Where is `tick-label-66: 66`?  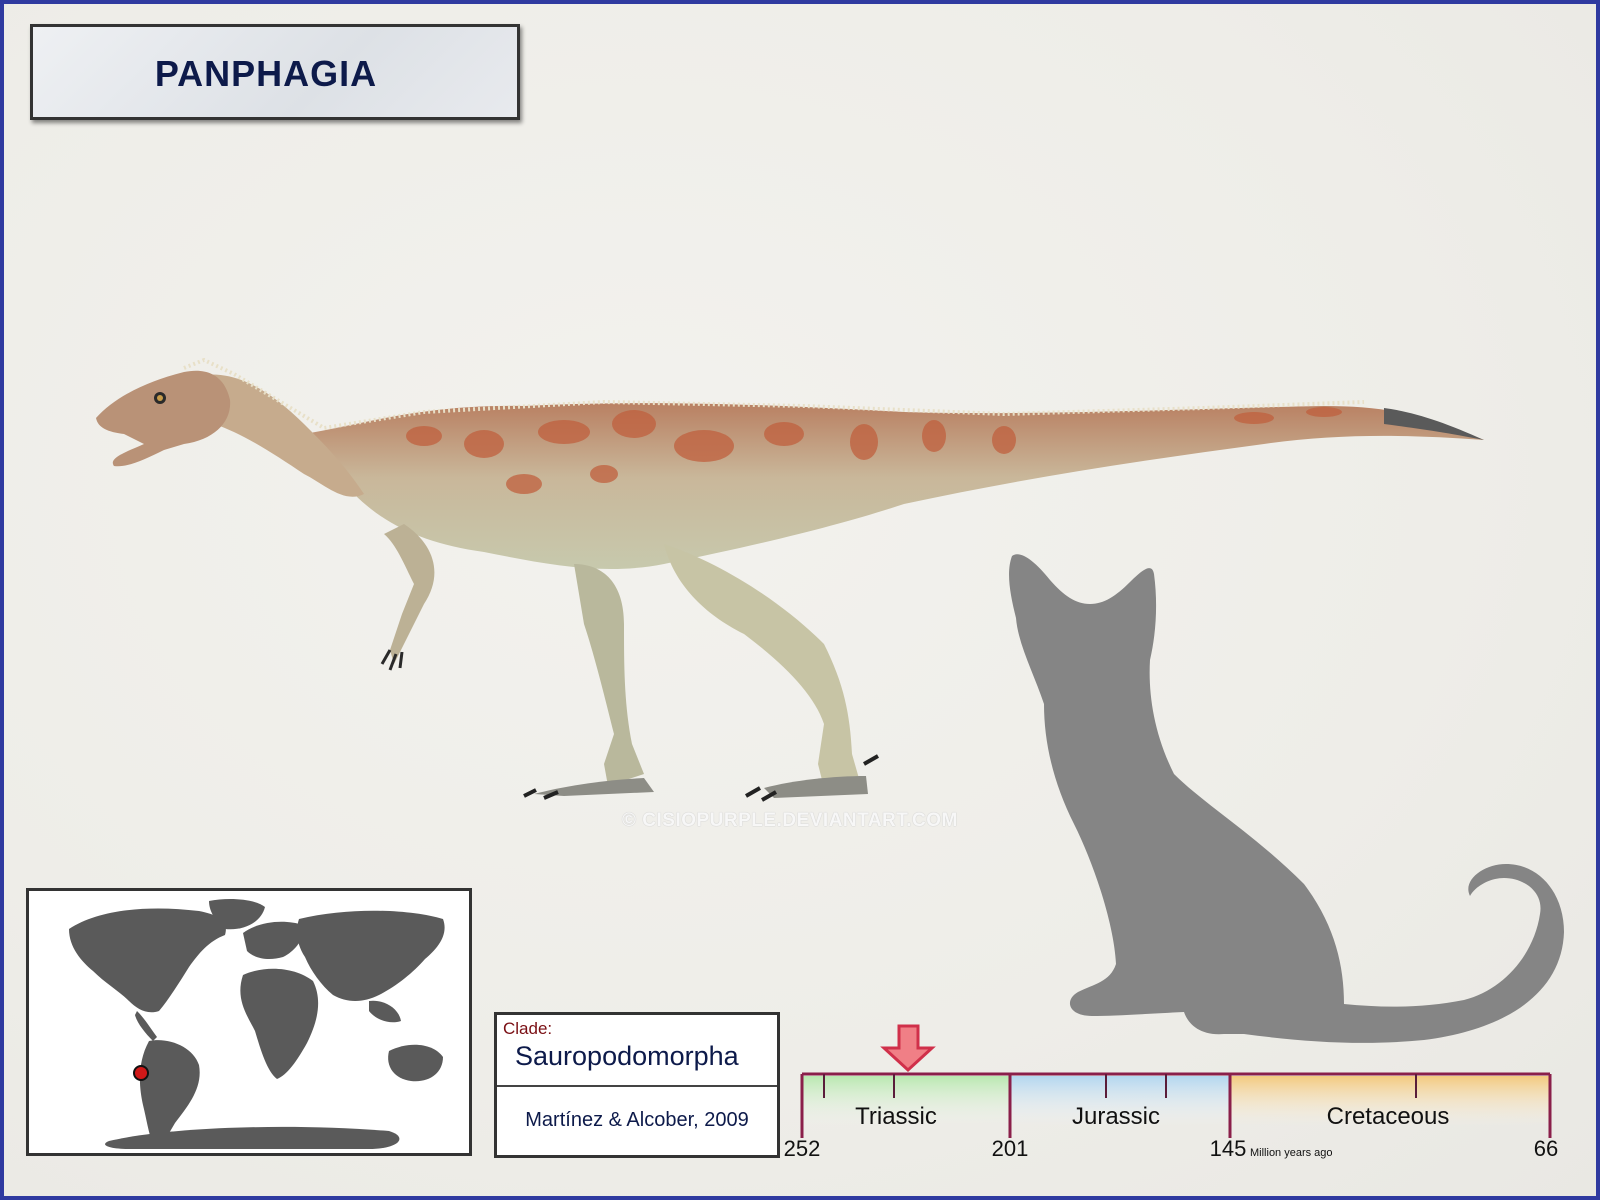
tick-label-66: 66 is located at coordinates (1546, 1148).